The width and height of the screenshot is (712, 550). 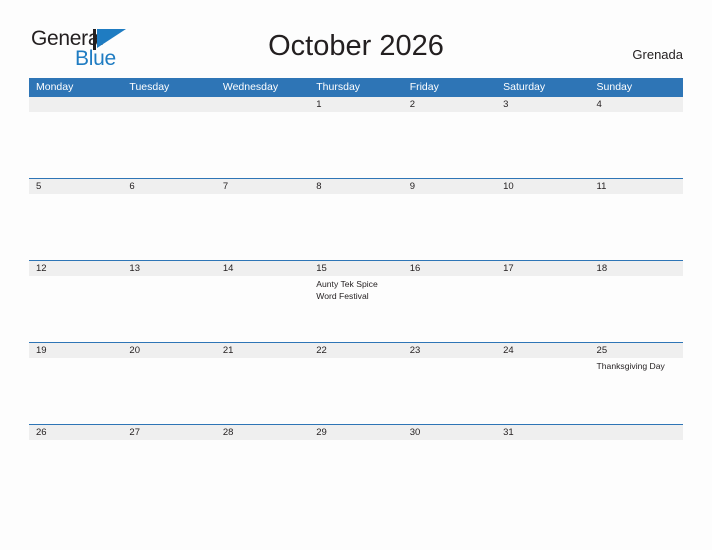 I want to click on day-number: 3, so click(x=542, y=104).